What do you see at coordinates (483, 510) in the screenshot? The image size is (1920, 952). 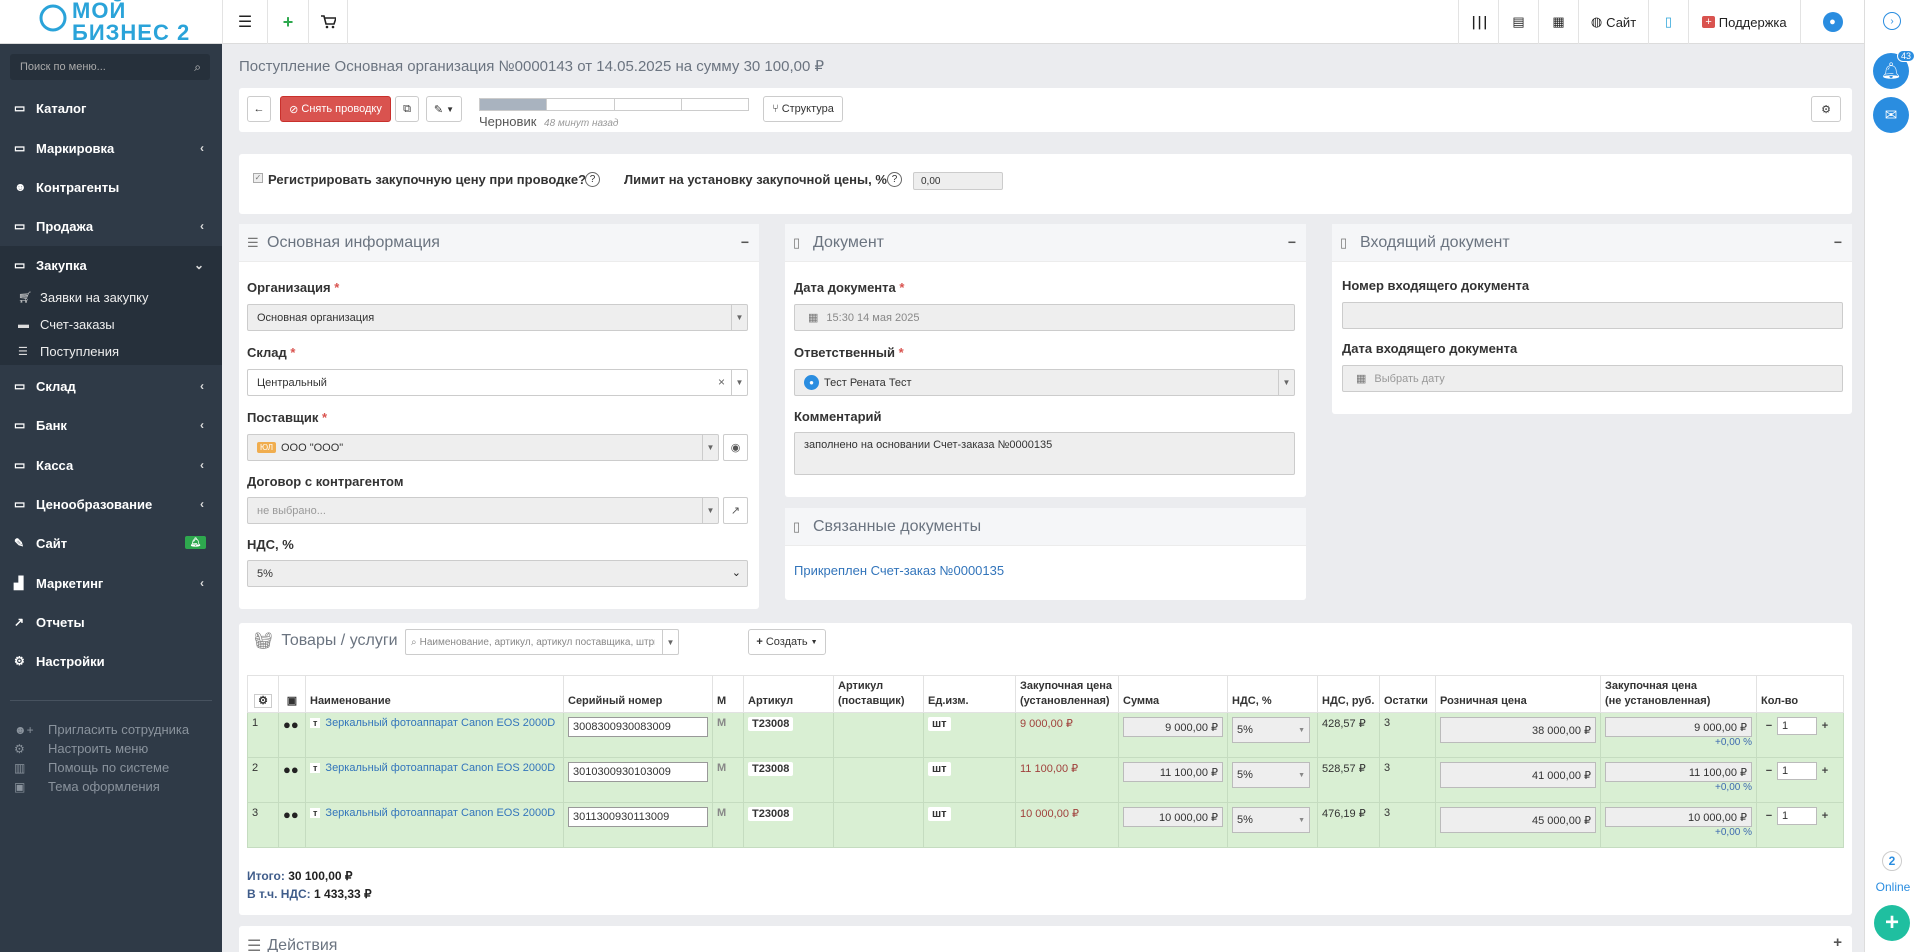 I see `contract-select: не выбрано... ▼` at bounding box center [483, 510].